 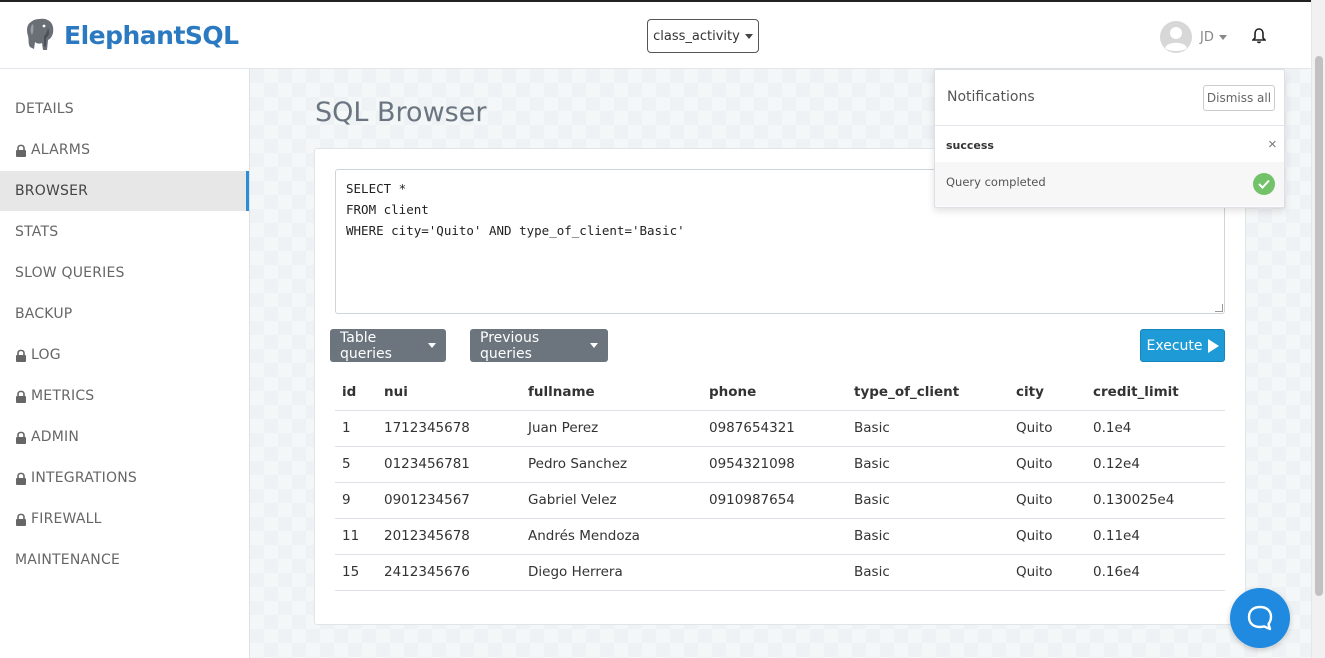 I want to click on page-scrollbar, so click(x=1318, y=329).